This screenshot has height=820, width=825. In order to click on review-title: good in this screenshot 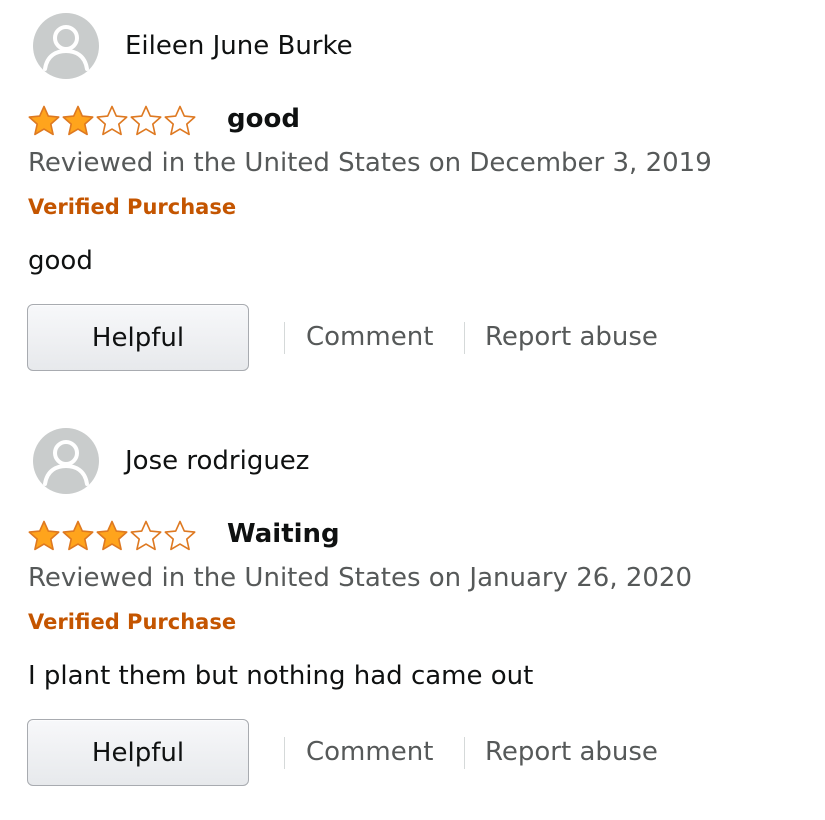, I will do `click(263, 119)`.